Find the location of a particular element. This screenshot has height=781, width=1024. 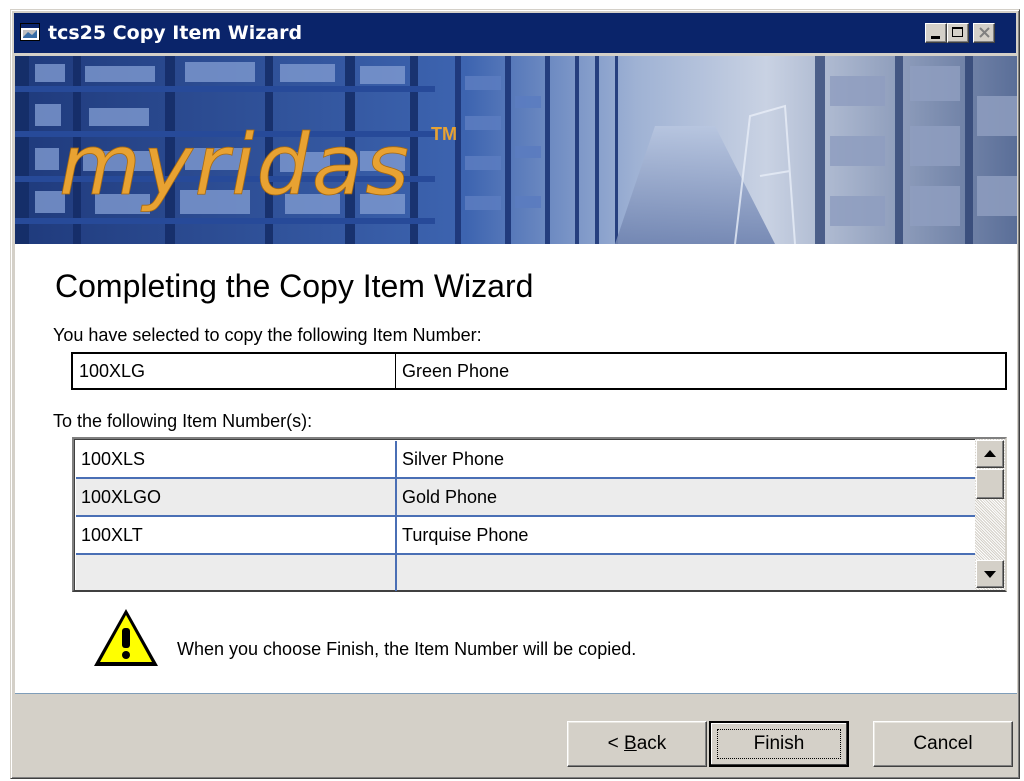

trademark-mark: TM is located at coordinates (444, 134).